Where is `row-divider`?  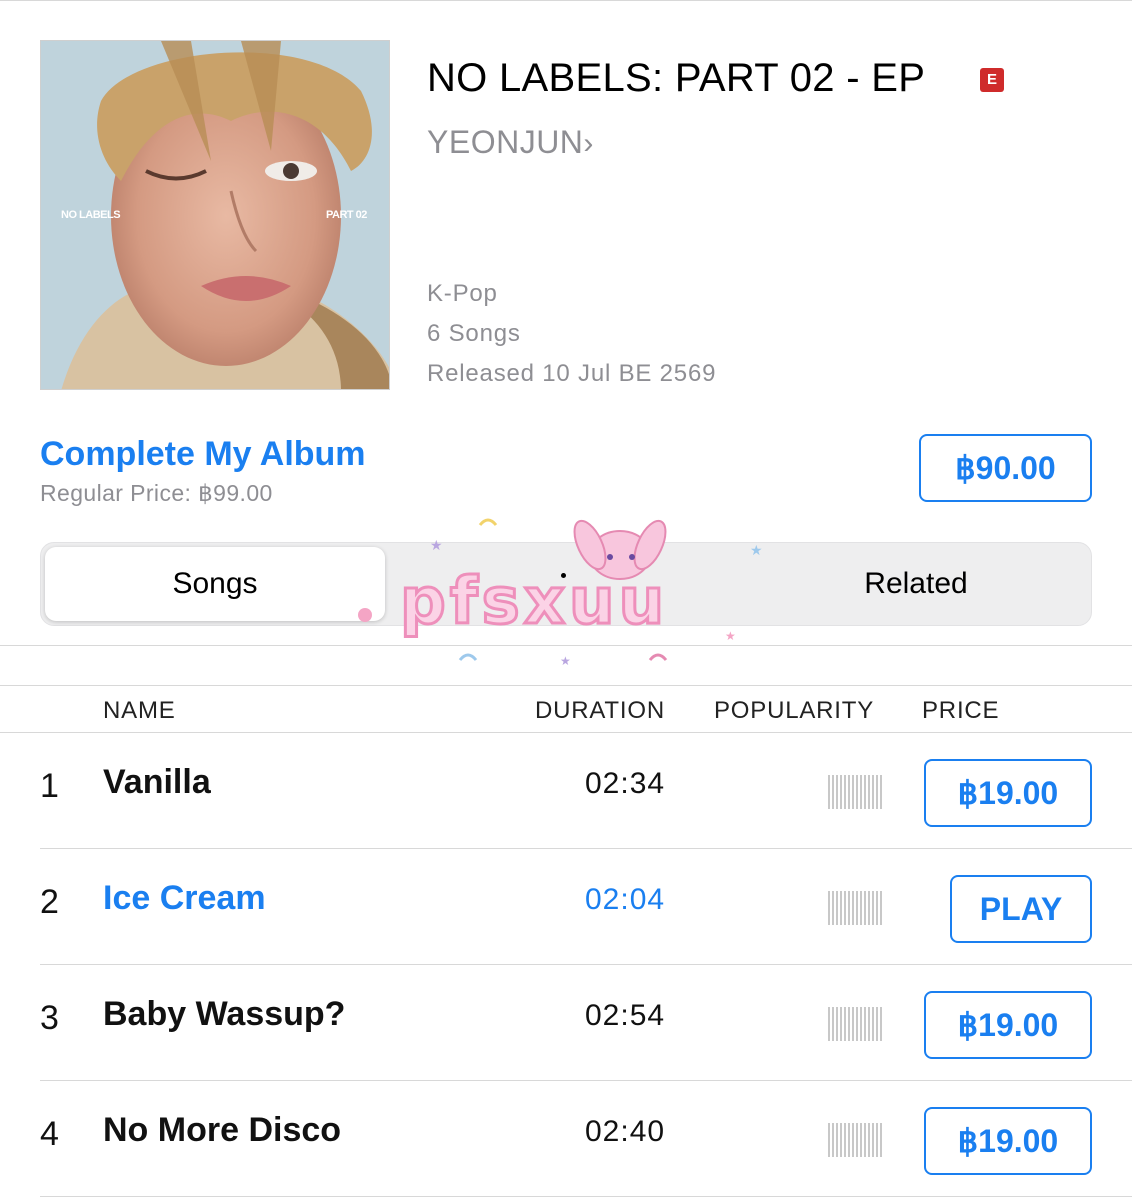 row-divider is located at coordinates (586, 1196).